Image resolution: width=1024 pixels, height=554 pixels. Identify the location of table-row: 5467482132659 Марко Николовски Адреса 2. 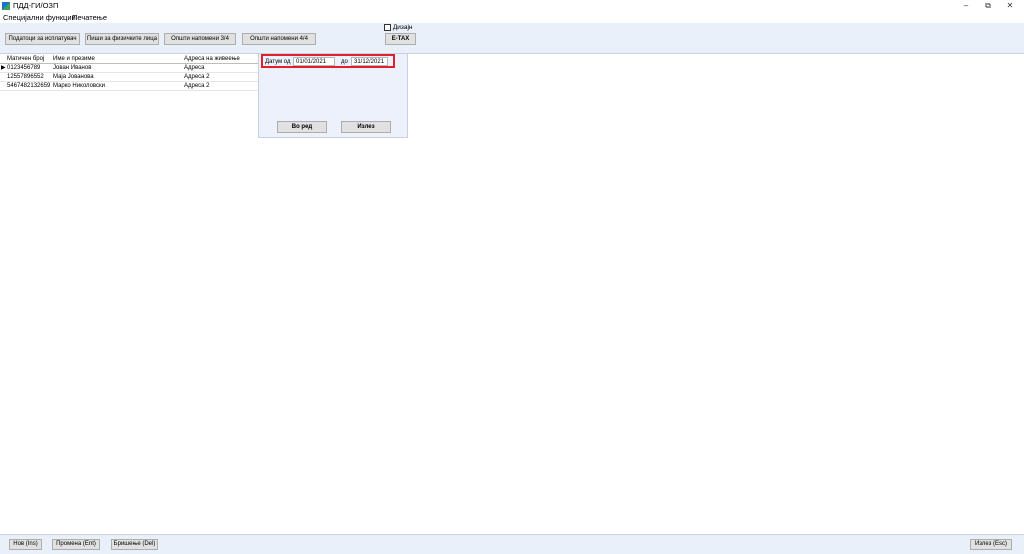
(129, 86).